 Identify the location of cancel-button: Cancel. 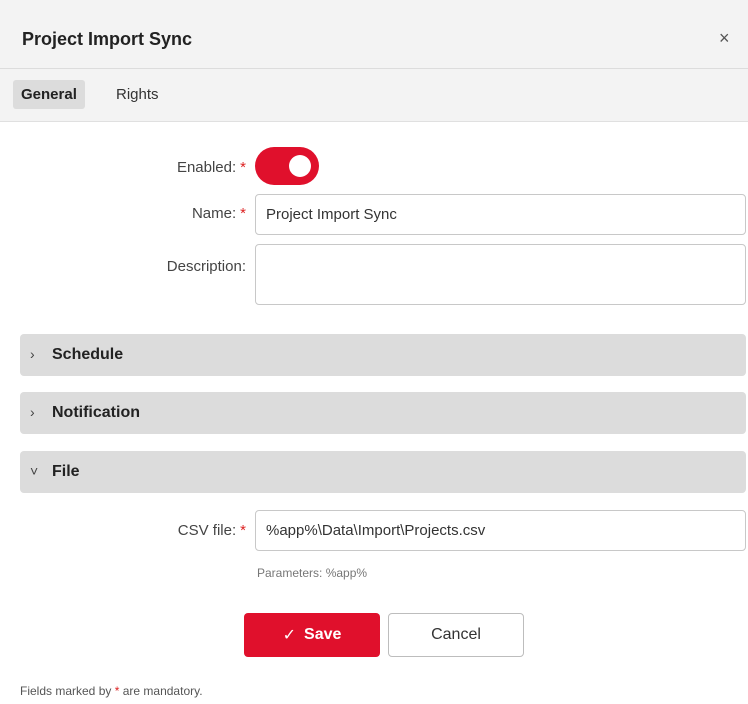
(456, 635).